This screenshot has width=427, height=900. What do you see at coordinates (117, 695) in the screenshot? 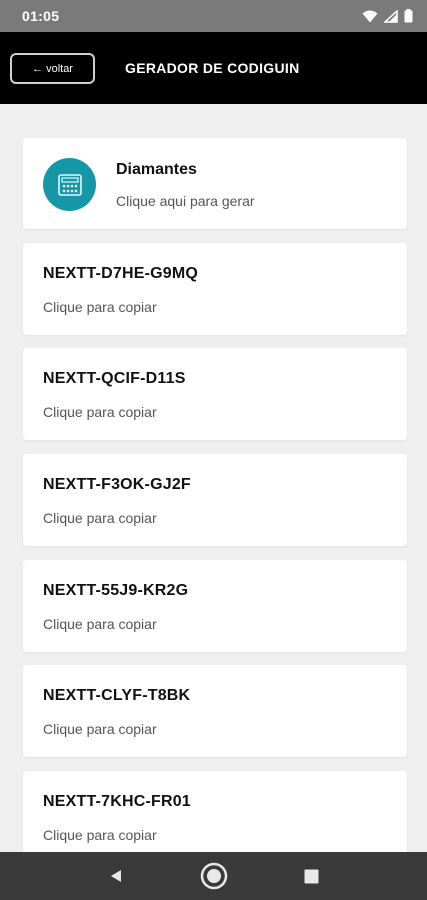
I see `code-text: NEXTT-CLYF-T8BK` at bounding box center [117, 695].